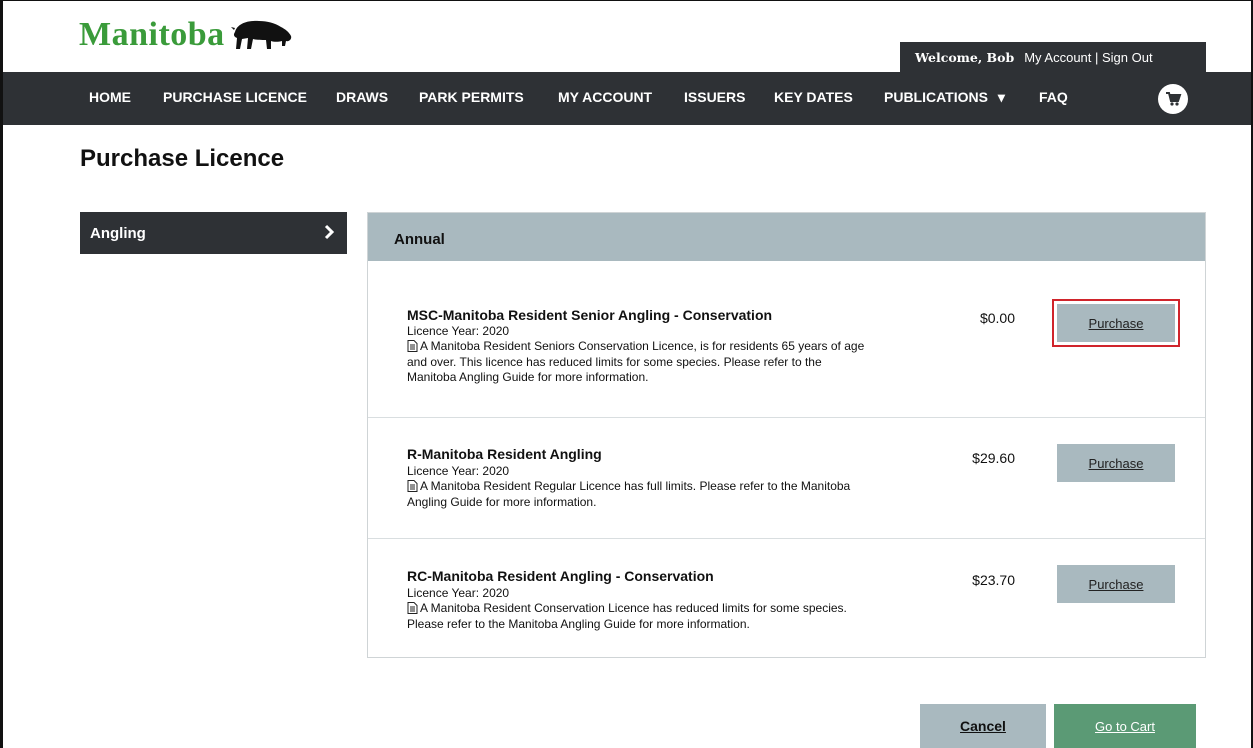 This screenshot has height=748, width=1253. I want to click on nav-my-account: MY ACCOUNT, so click(605, 97).